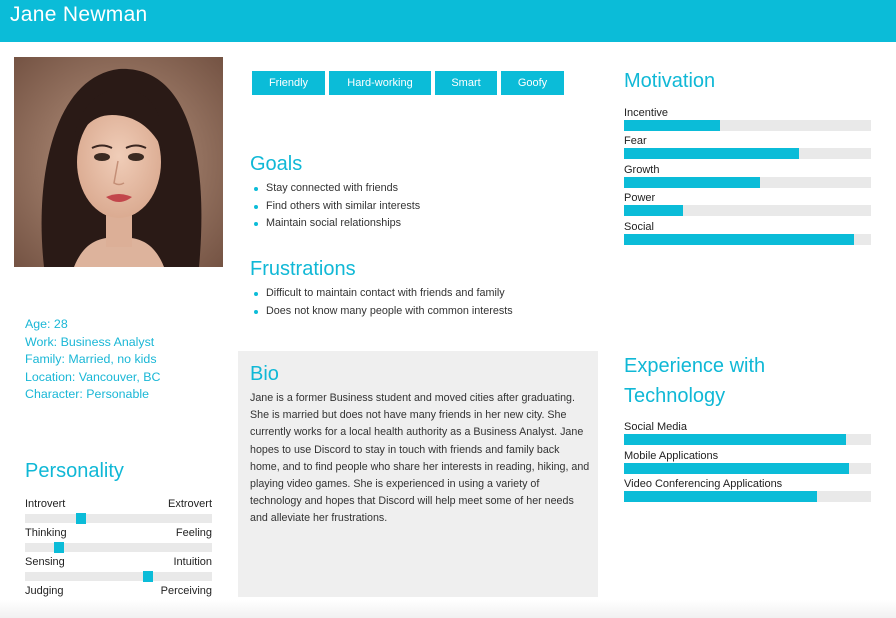 The height and width of the screenshot is (618, 896). I want to click on age-text: Age: 28, so click(46, 324).